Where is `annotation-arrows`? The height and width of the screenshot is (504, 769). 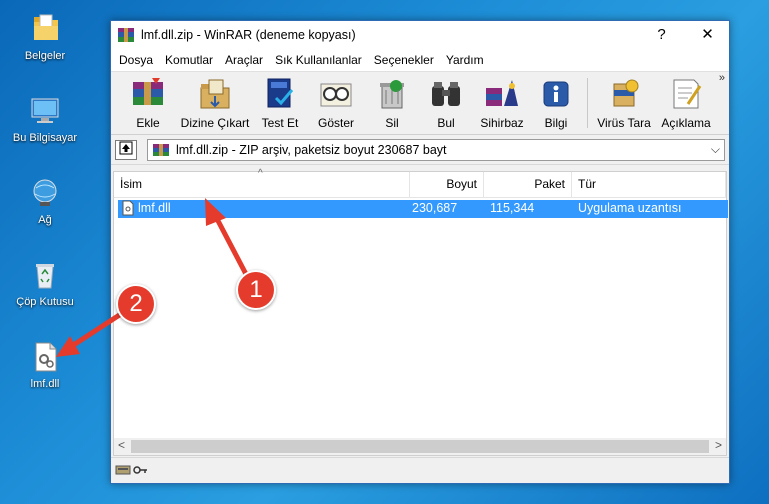 annotation-arrows is located at coordinates (153, 277).